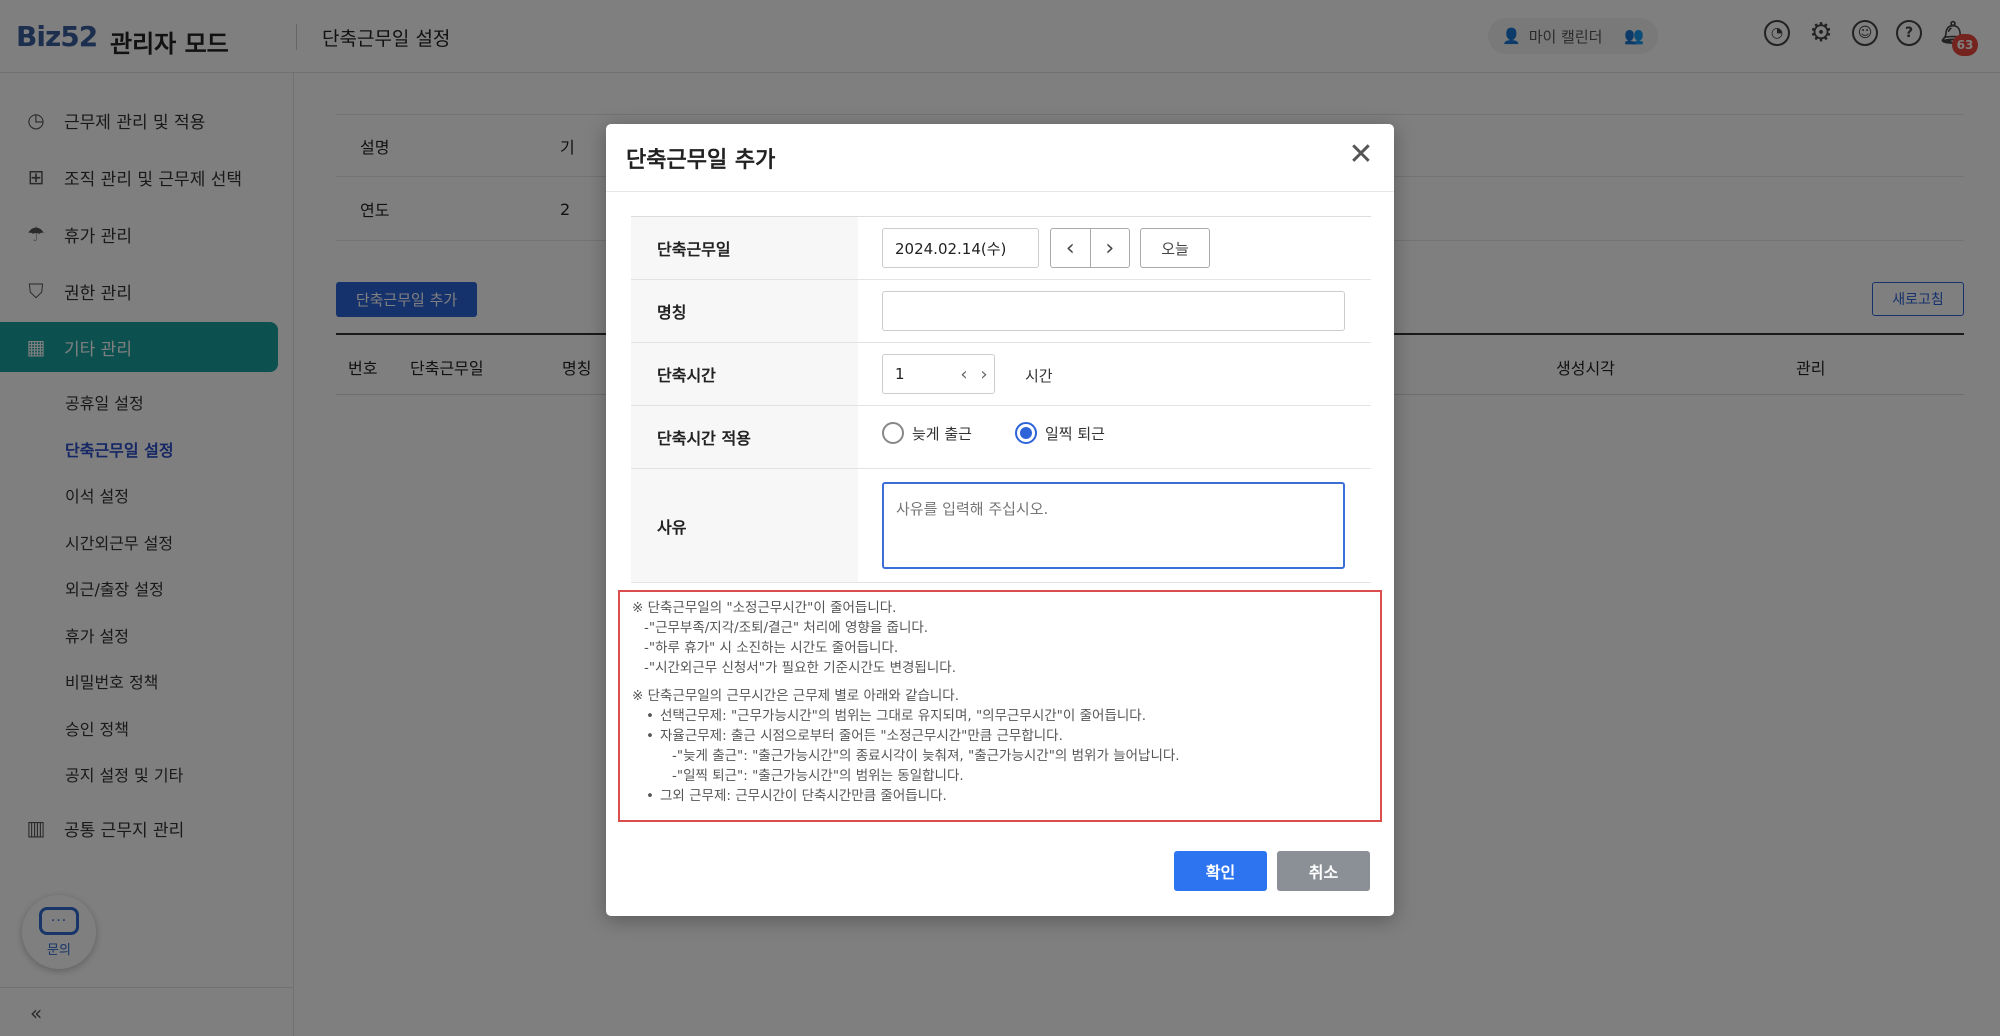 The width and height of the screenshot is (2000, 1036). I want to click on form-row-apply: 단축시간 적용 늦게 출근 일찍 퇴근, so click(1001, 437).